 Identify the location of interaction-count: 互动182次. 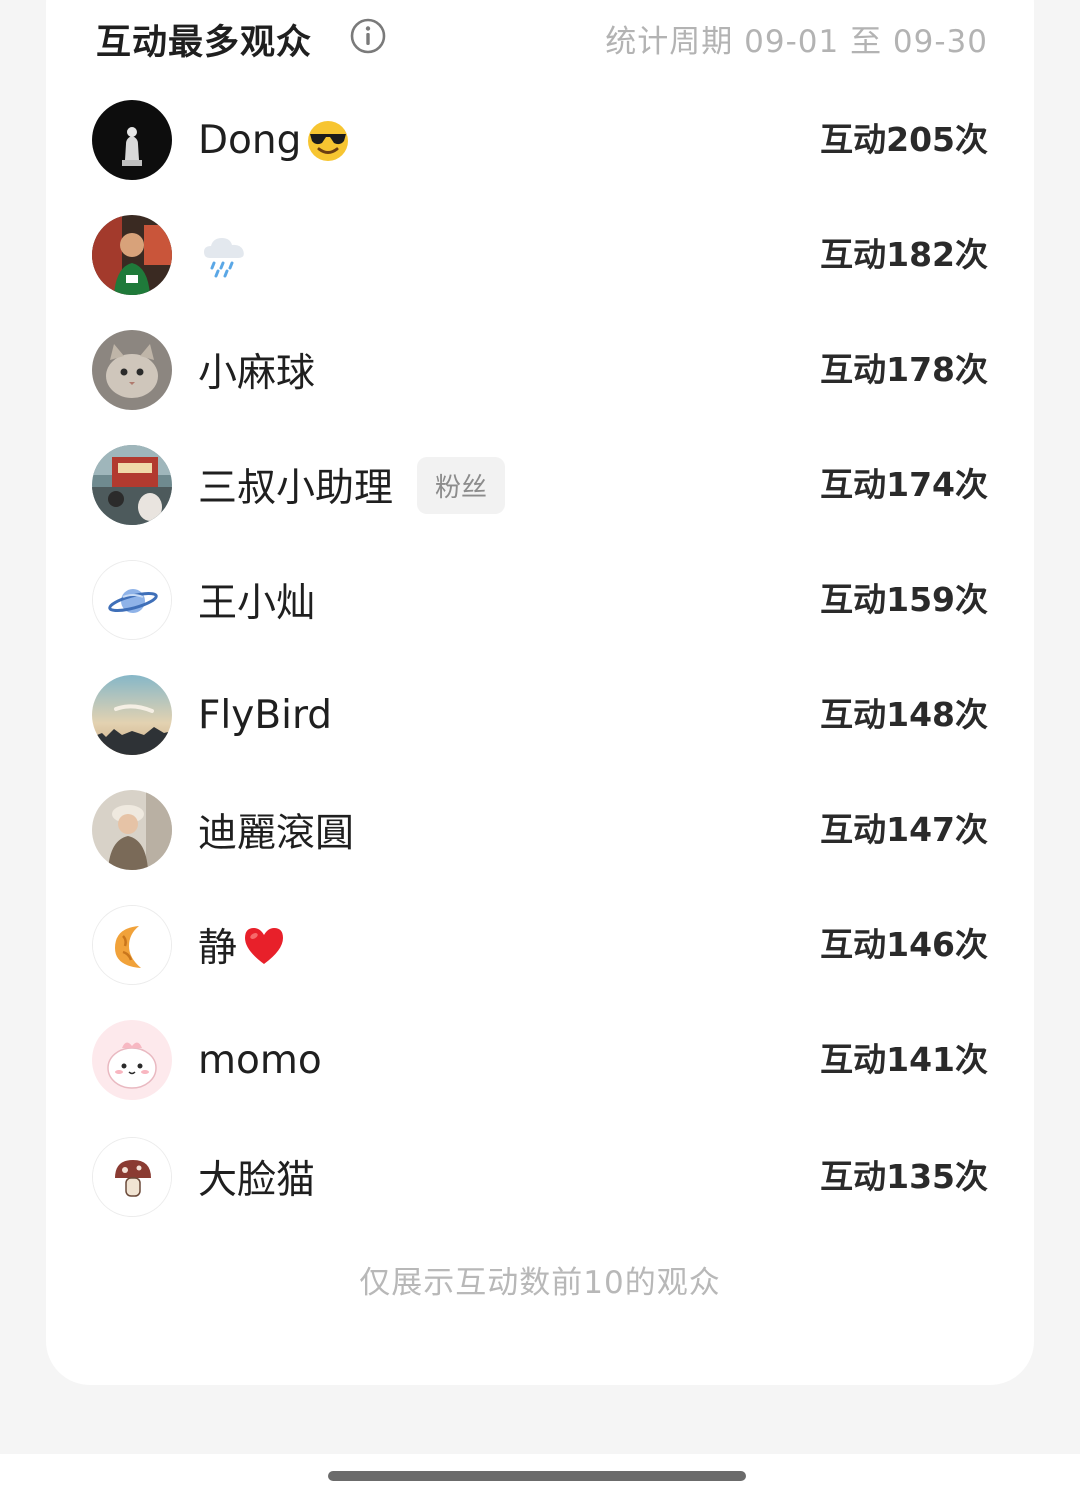
(904, 254).